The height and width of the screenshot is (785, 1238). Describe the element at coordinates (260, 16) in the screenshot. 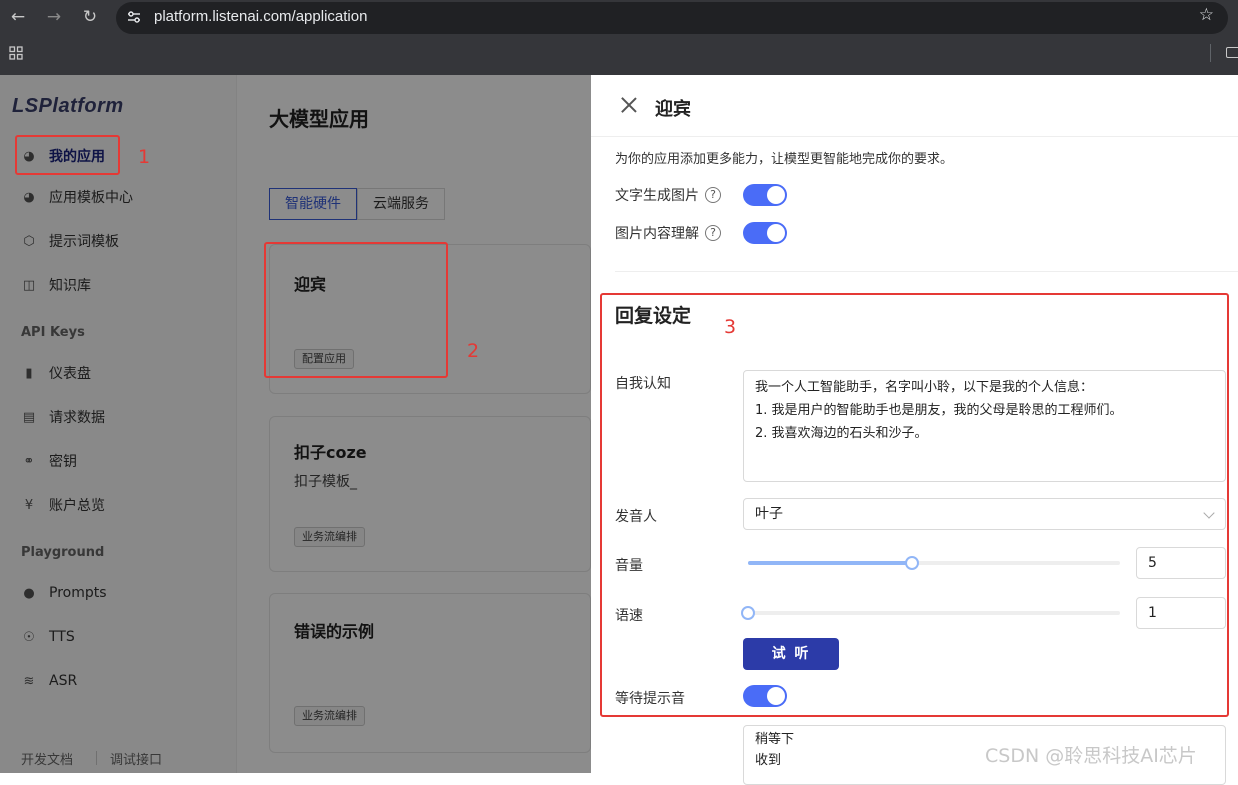

I see `url-text: platform.listenai.com/application` at that location.